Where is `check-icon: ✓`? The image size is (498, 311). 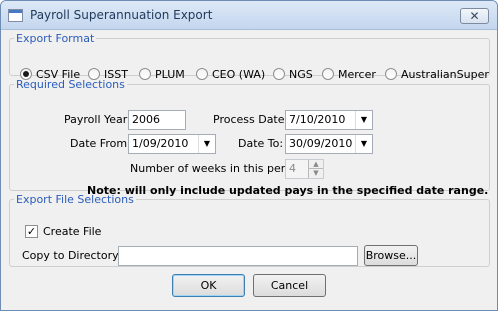
check-icon: ✓ is located at coordinates (31, 231).